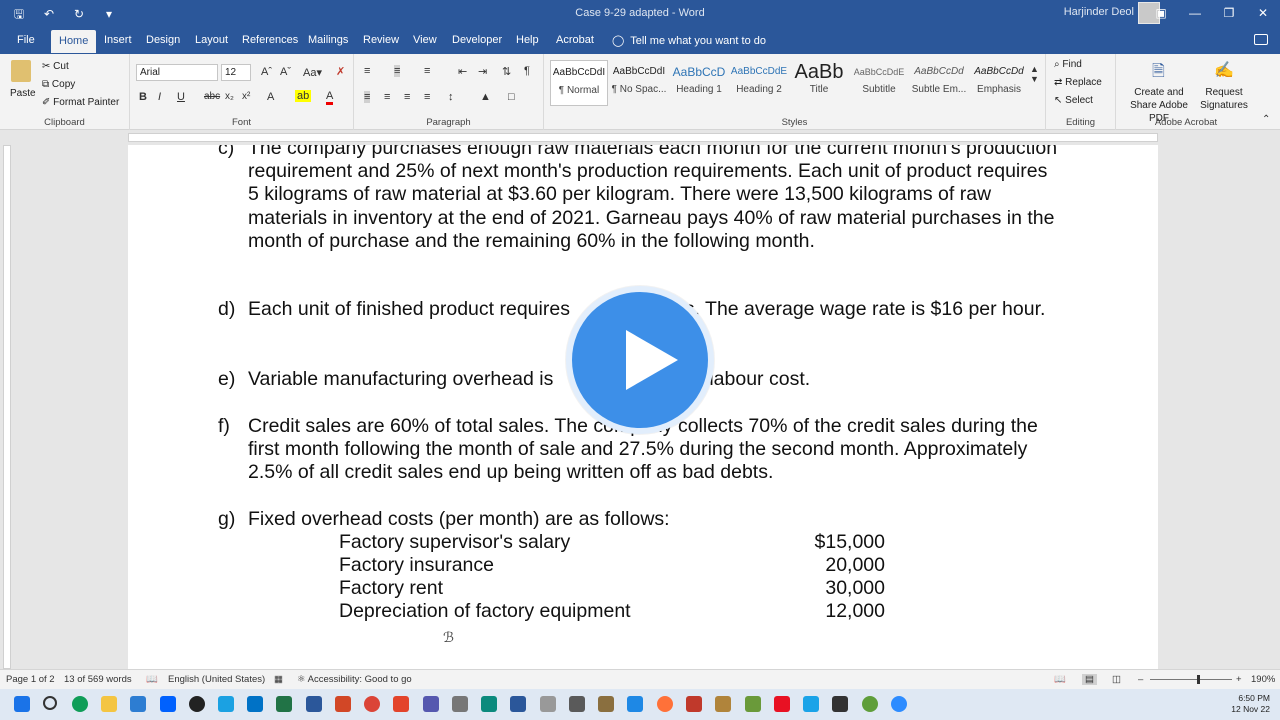  I want to click on file-explorer-icon, so click(109, 704).